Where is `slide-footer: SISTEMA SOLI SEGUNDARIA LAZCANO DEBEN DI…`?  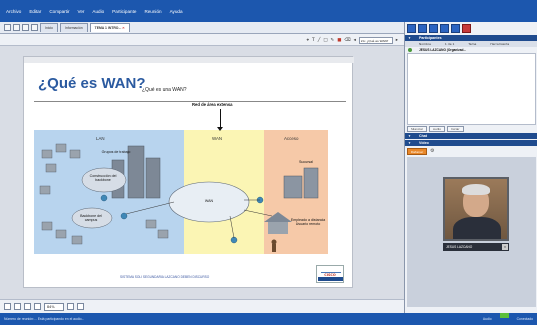 slide-footer: SISTEMA SOLI SEGUNDARIA LAZCANO DEBEN DI… is located at coordinates (165, 277).